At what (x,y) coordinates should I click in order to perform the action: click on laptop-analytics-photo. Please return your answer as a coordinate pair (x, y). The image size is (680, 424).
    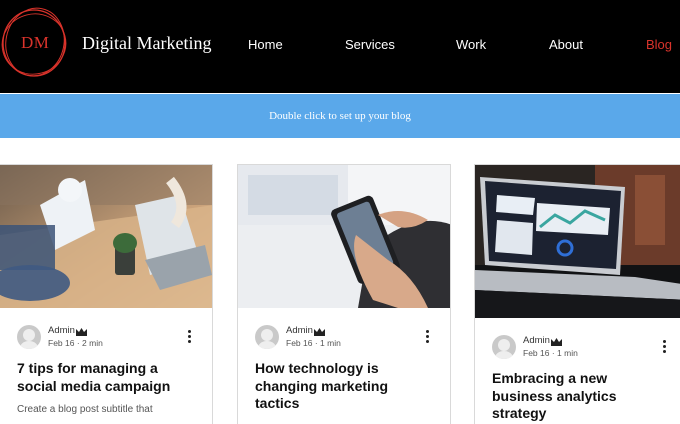
    Looking at the image, I should click on (577, 241).